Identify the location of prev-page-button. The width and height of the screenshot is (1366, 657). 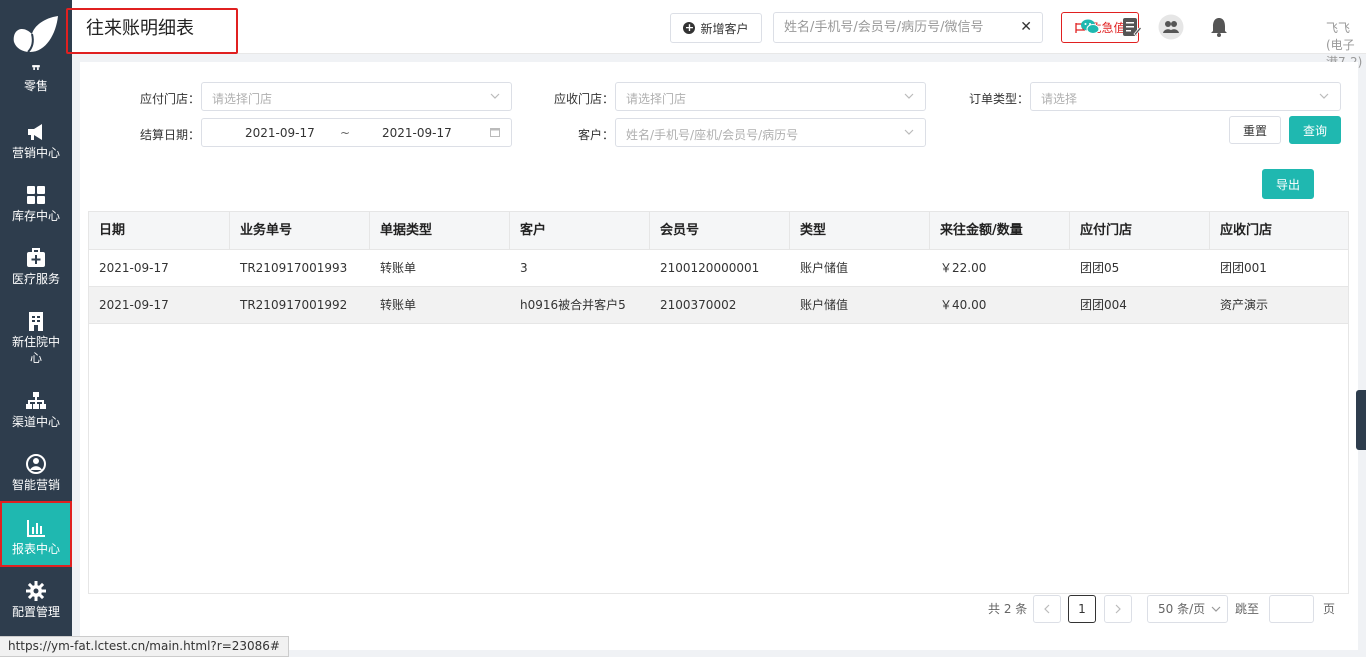
(1047, 609).